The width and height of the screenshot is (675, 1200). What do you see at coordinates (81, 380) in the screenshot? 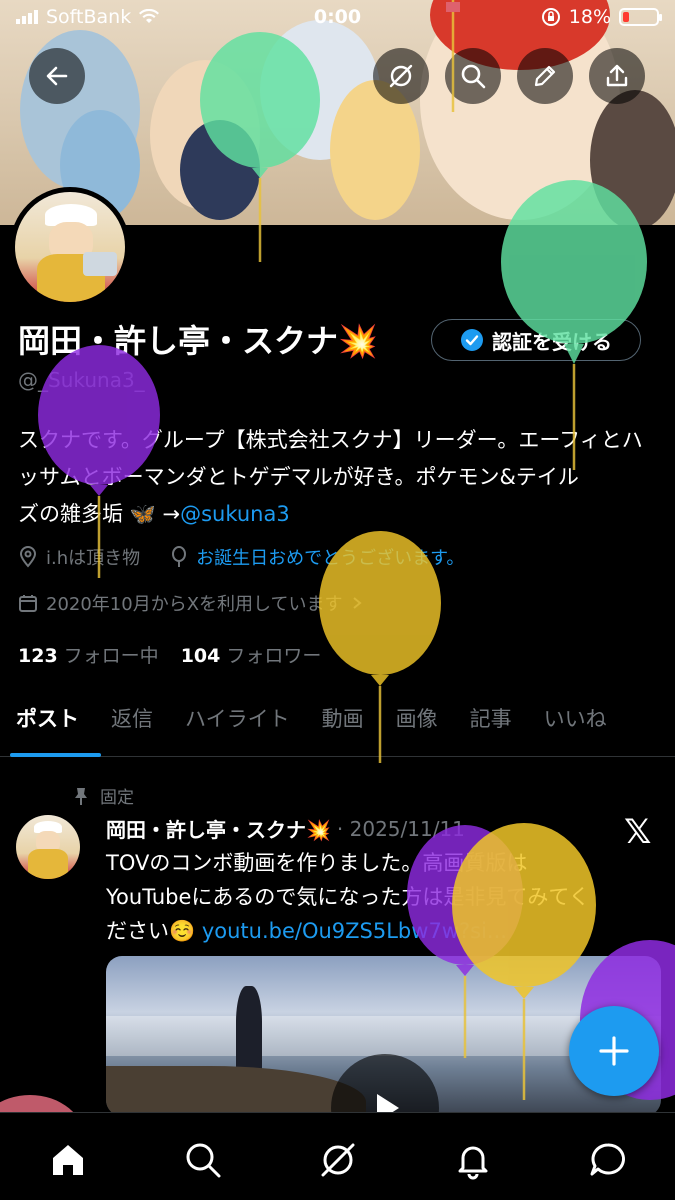
I see `profile-handle: @_Sukuna3_` at bounding box center [81, 380].